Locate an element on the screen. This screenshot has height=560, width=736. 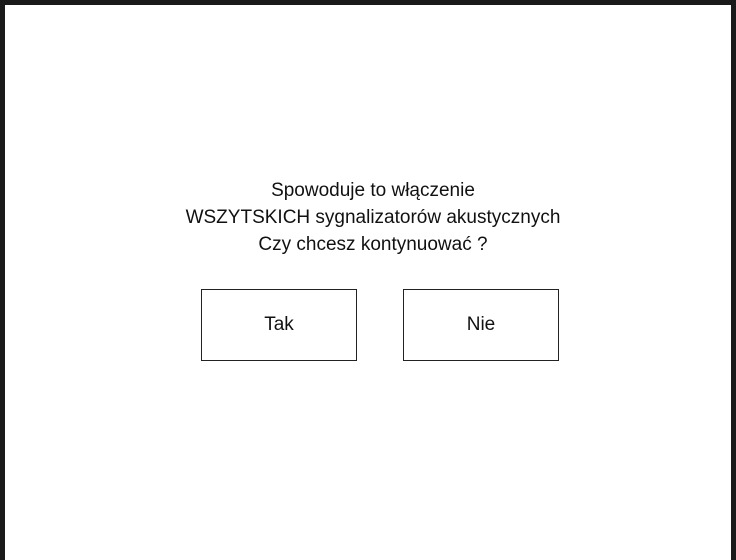
no-button: Nie is located at coordinates (481, 325).